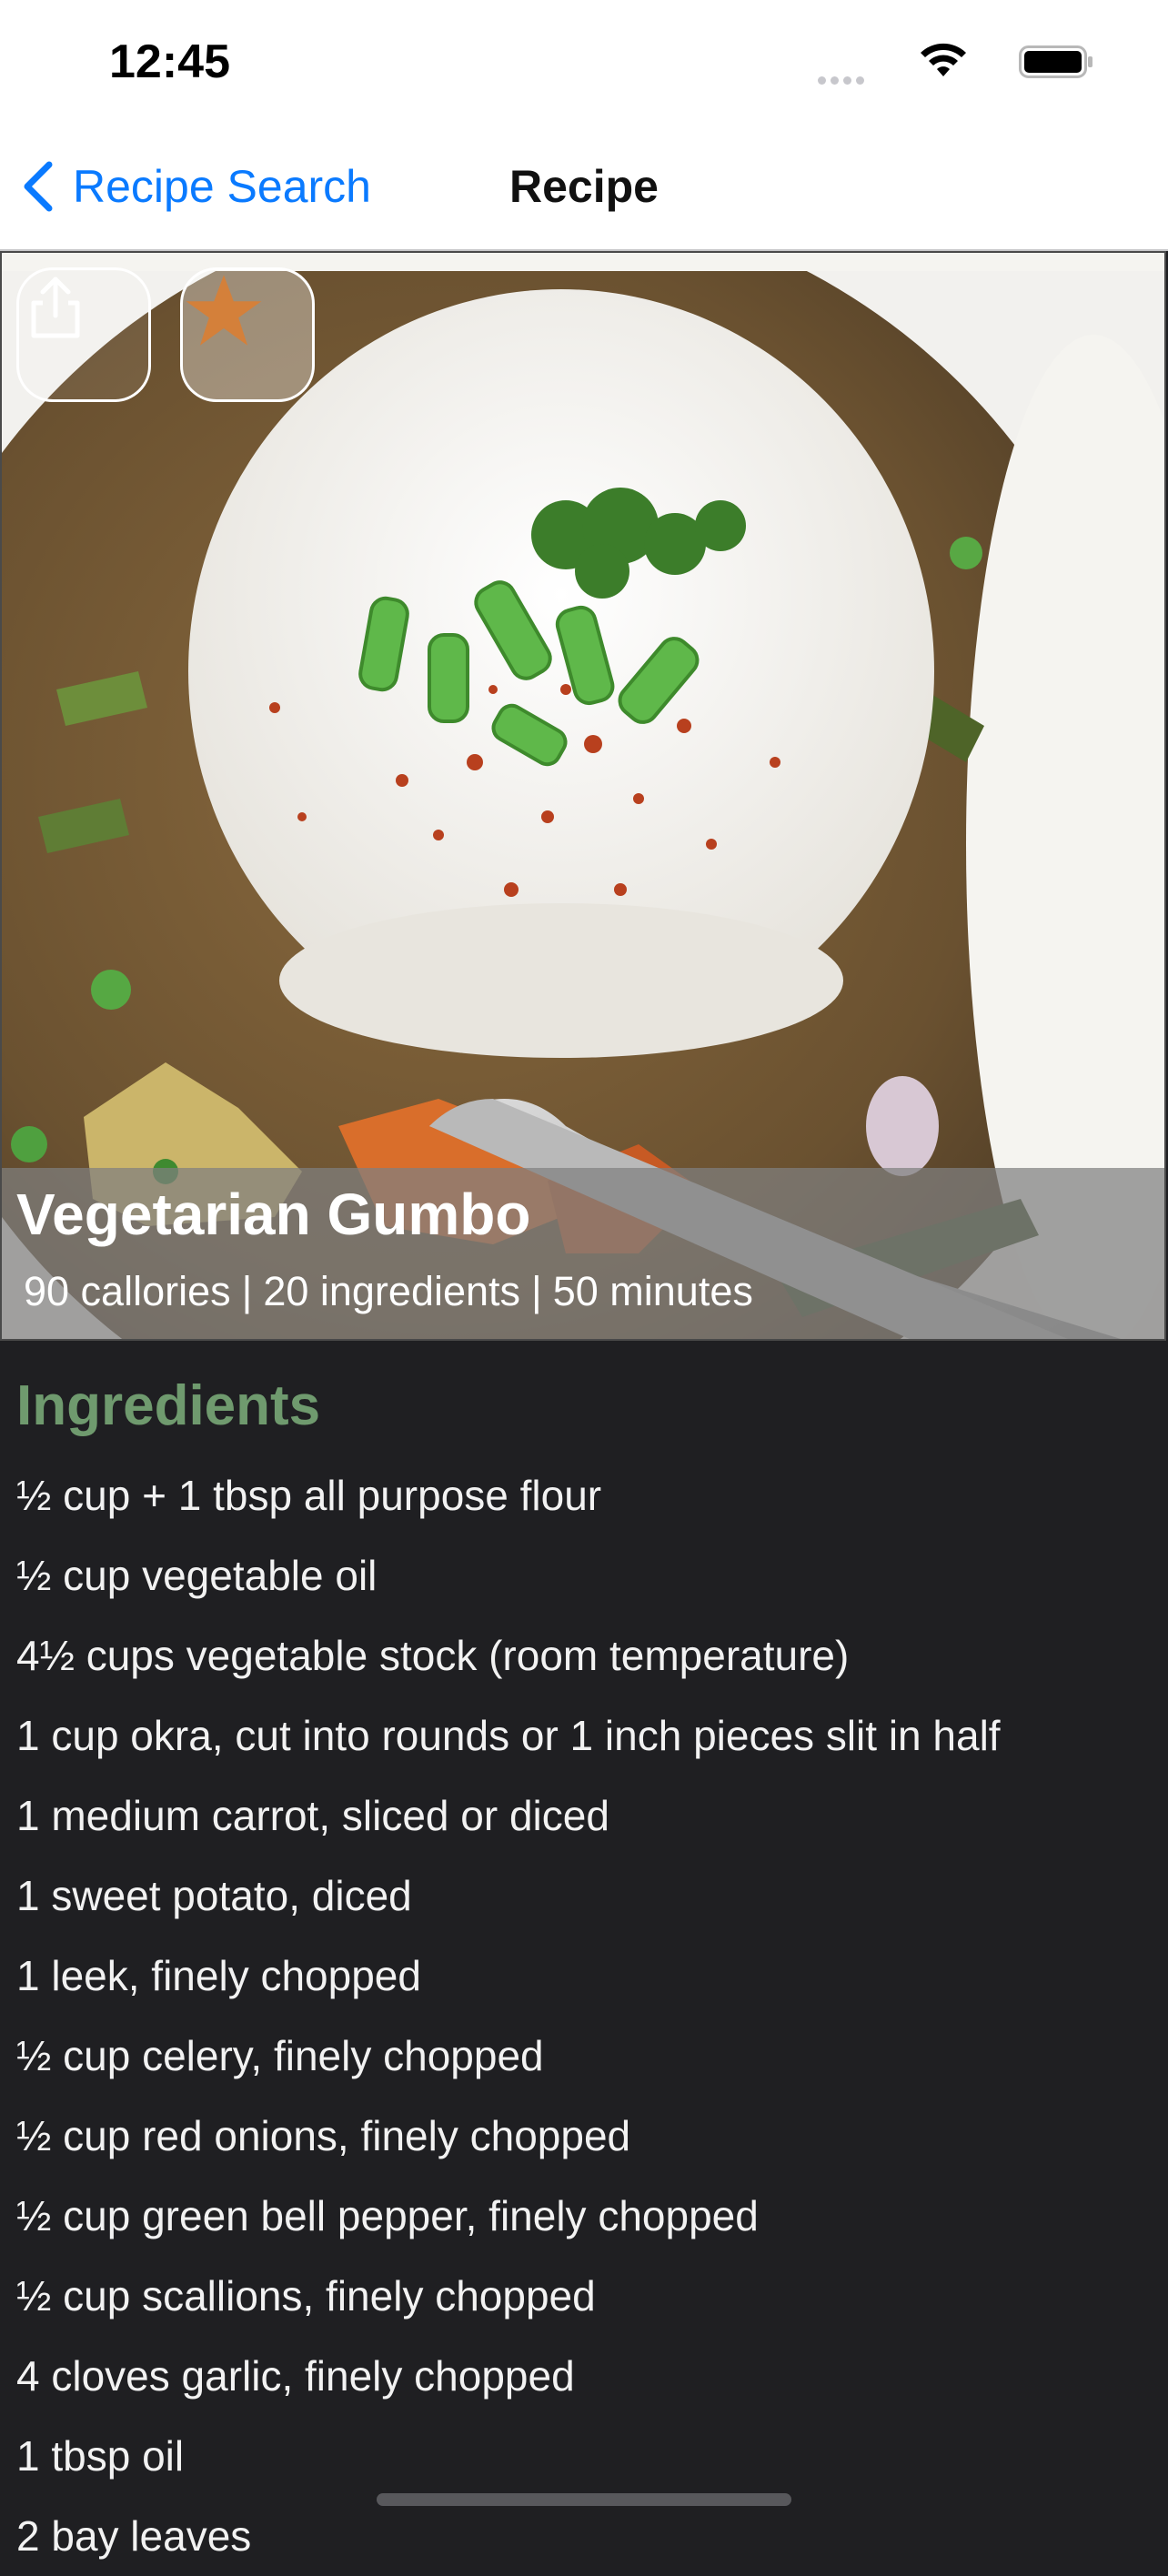 Image resolution: width=1168 pixels, height=2576 pixels. What do you see at coordinates (584, 186) in the screenshot?
I see `page-title: Recipe` at bounding box center [584, 186].